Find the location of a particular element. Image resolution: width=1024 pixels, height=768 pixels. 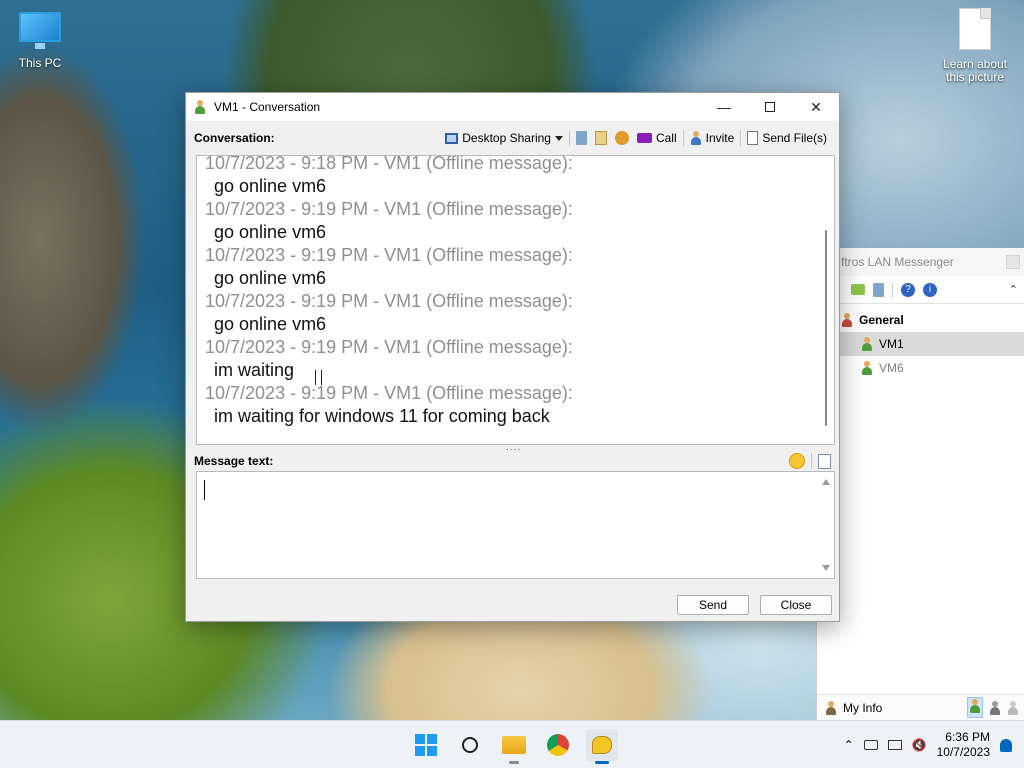

message-input is located at coordinates (508, 525).